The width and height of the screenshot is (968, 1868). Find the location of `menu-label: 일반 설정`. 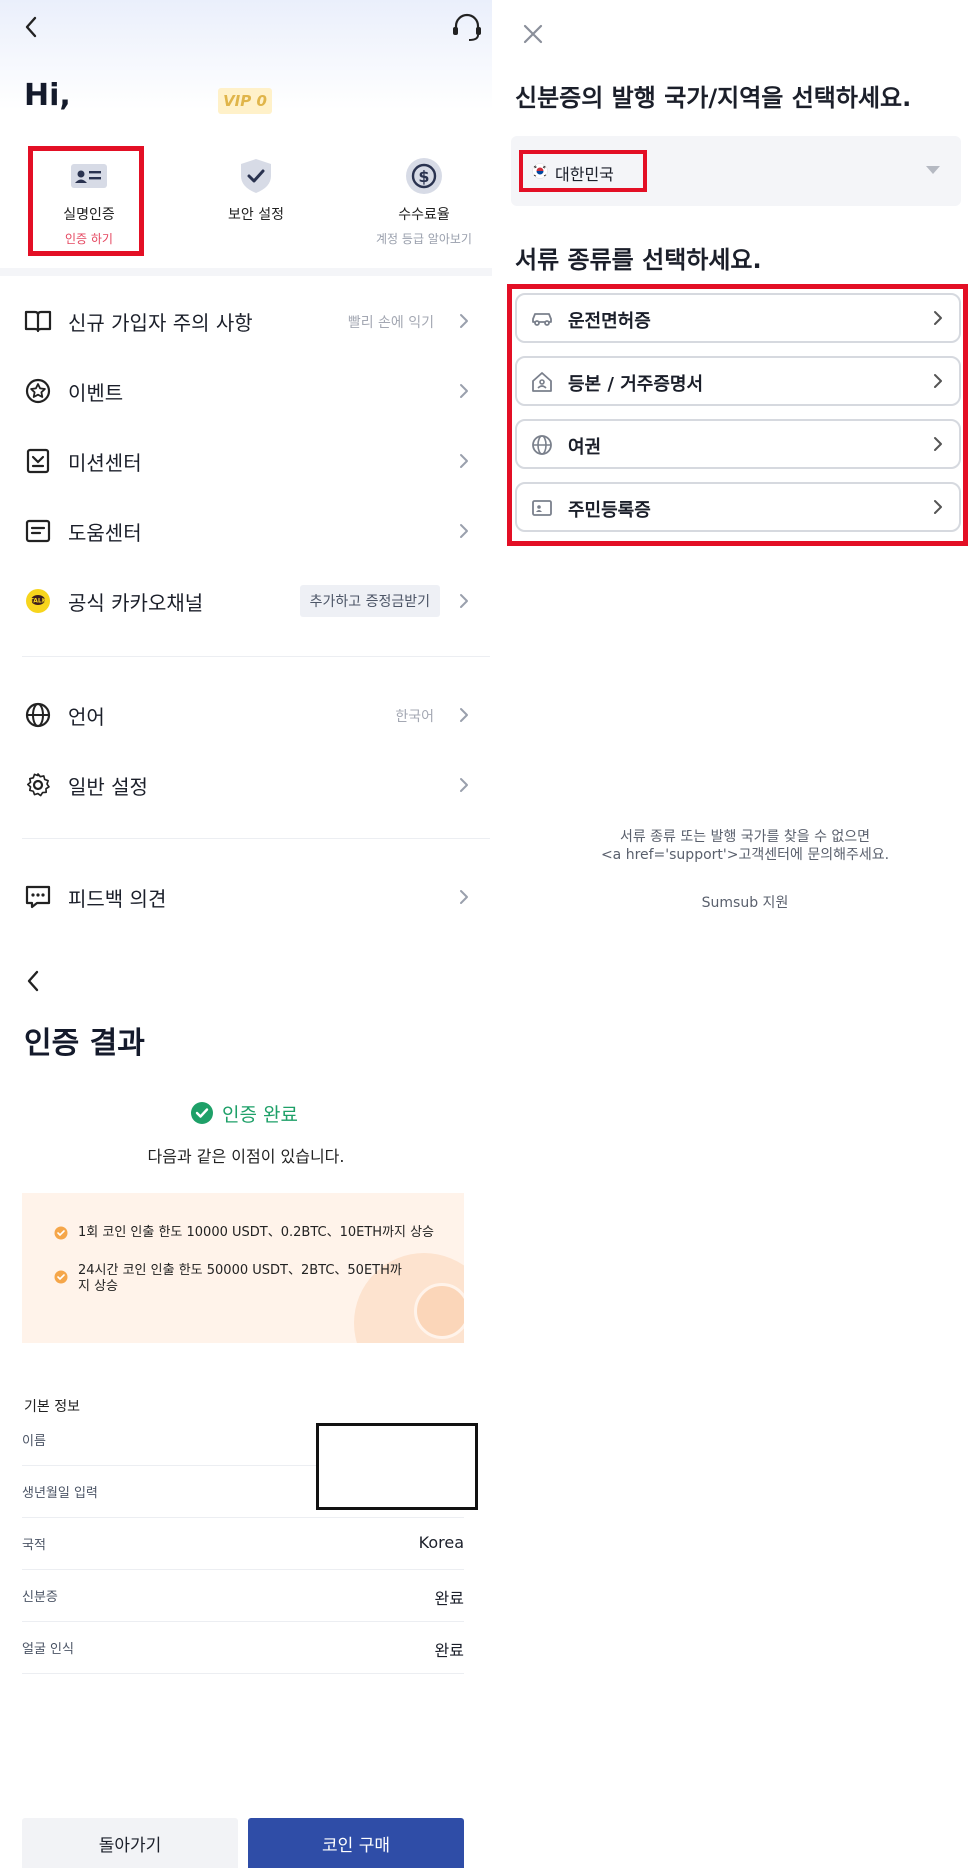

menu-label: 일반 설정 is located at coordinates (108, 787).